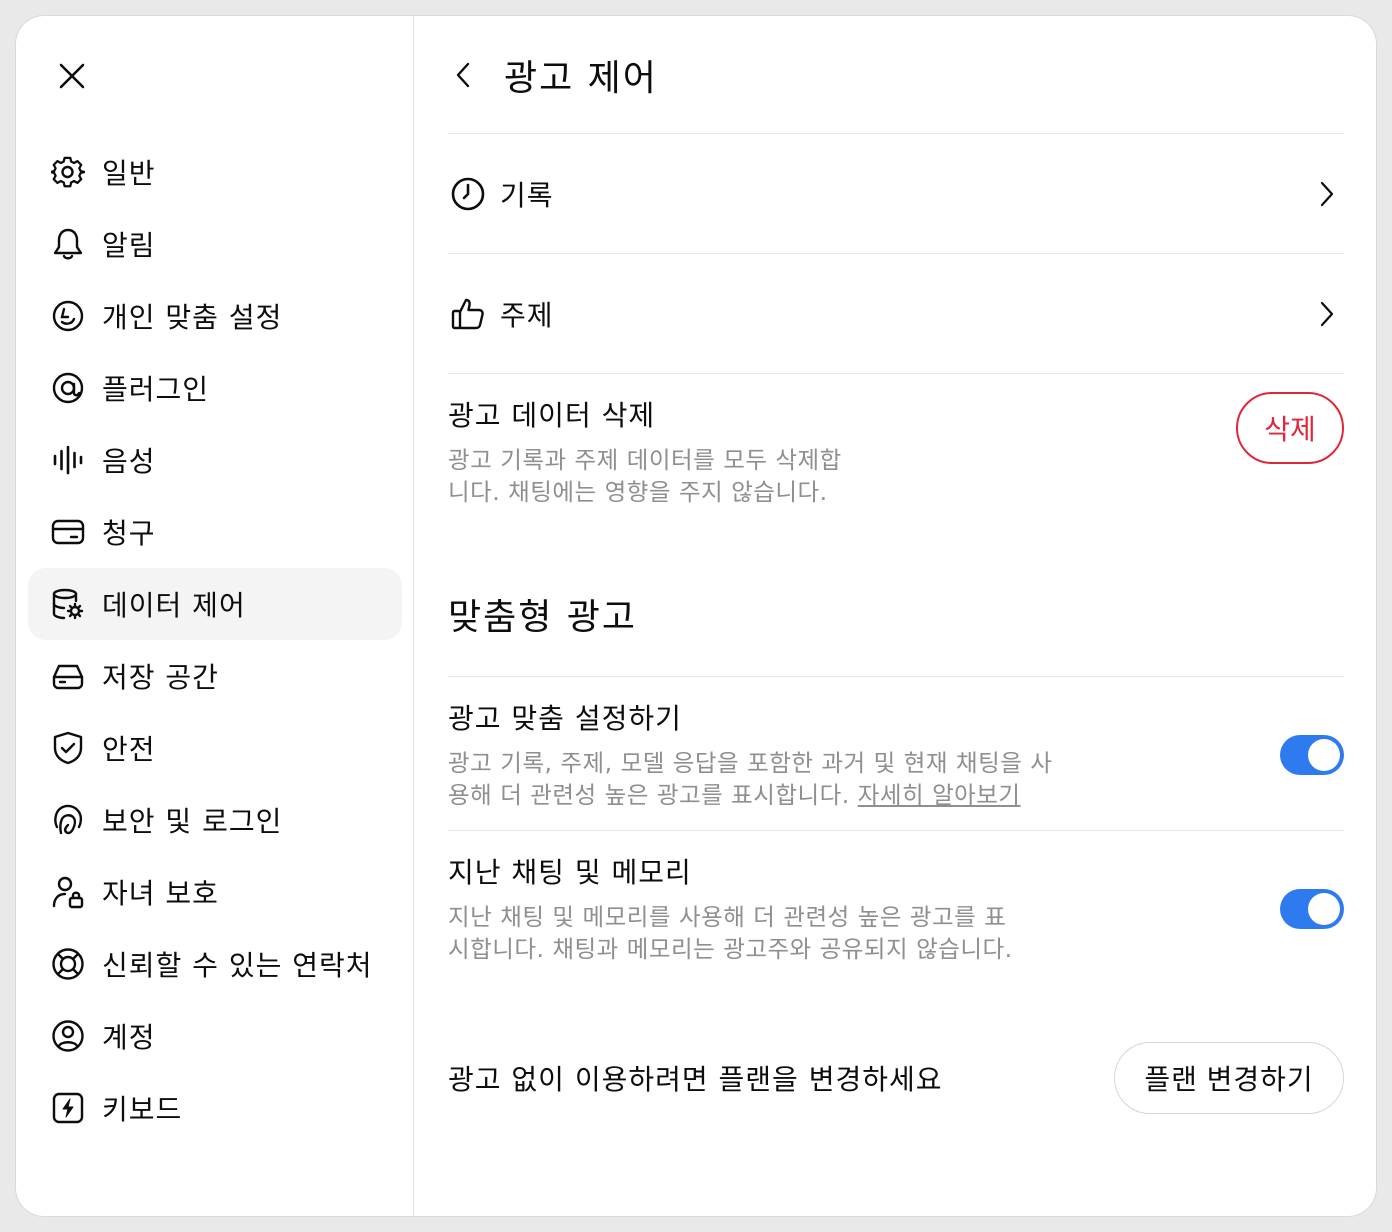 This screenshot has height=1232, width=1392. What do you see at coordinates (68, 316) in the screenshot?
I see `personalization-icon` at bounding box center [68, 316].